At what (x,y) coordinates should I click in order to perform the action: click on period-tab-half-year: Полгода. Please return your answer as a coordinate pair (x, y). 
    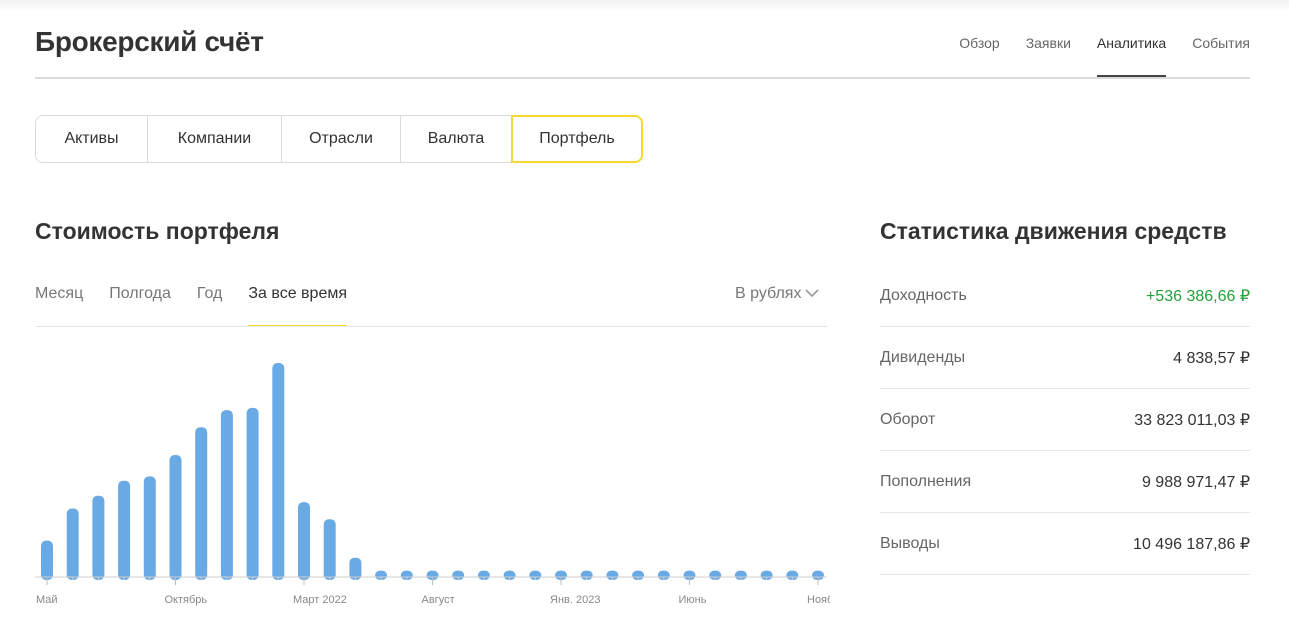
    Looking at the image, I should click on (140, 306).